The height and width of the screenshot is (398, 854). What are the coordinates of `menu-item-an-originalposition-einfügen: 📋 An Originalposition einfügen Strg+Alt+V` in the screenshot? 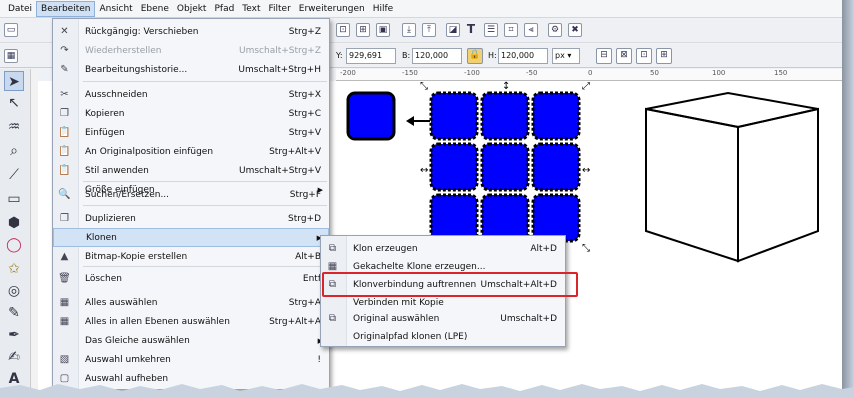 It's located at (191, 151).